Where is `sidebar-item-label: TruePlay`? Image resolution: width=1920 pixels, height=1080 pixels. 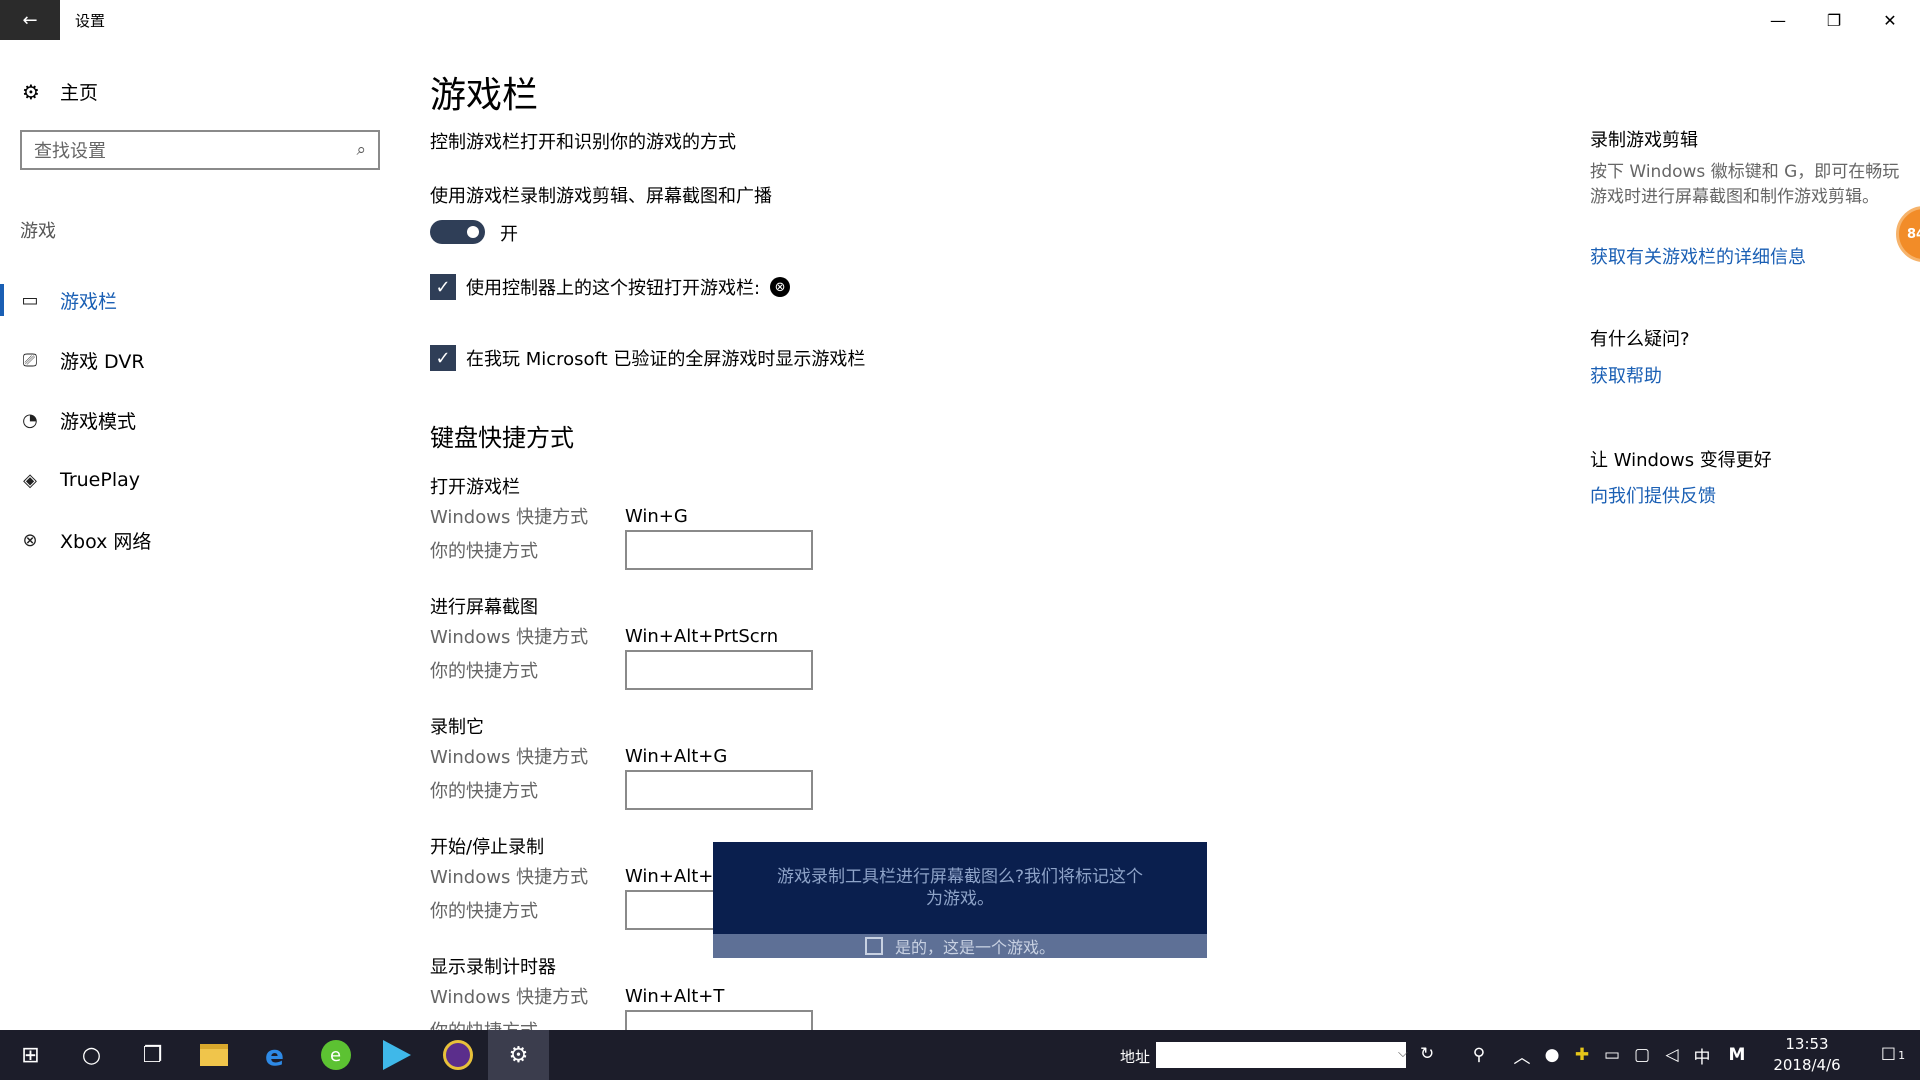
sidebar-item-label: TruePlay is located at coordinates (100, 480).